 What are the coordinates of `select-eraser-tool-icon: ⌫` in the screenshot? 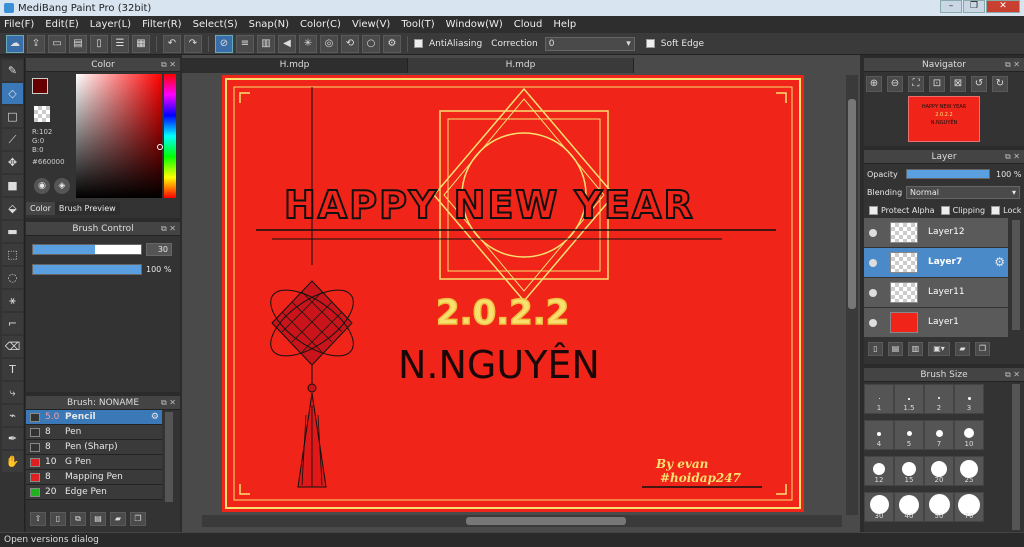 It's located at (12, 346).